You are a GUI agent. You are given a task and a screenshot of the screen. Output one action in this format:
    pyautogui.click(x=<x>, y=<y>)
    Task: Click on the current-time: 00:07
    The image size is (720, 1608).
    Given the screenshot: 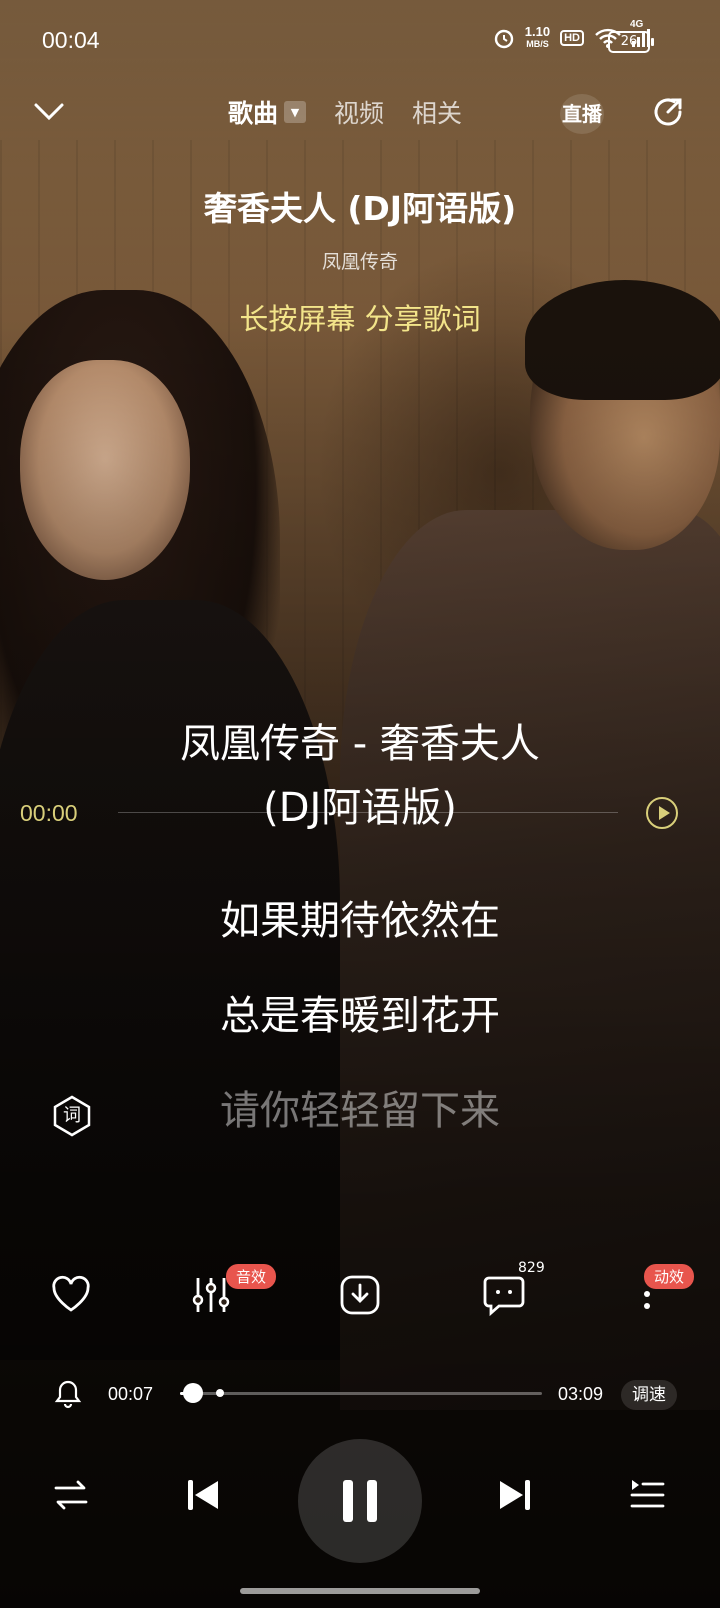 What is the action you would take?
    pyautogui.click(x=131, y=1394)
    